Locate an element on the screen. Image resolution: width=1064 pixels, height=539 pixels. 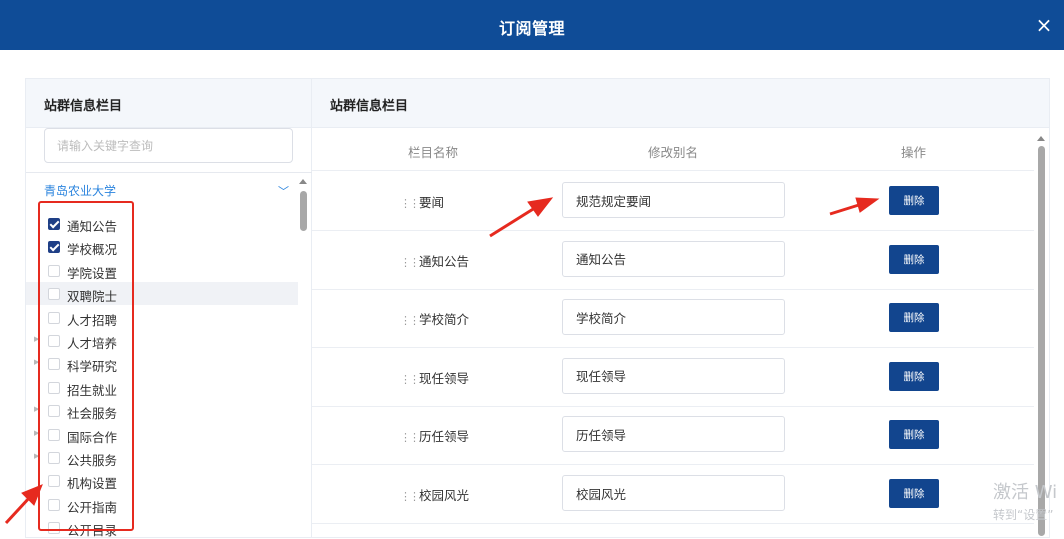
watermark-line1: 激活 Wi is located at coordinates (1025, 492).